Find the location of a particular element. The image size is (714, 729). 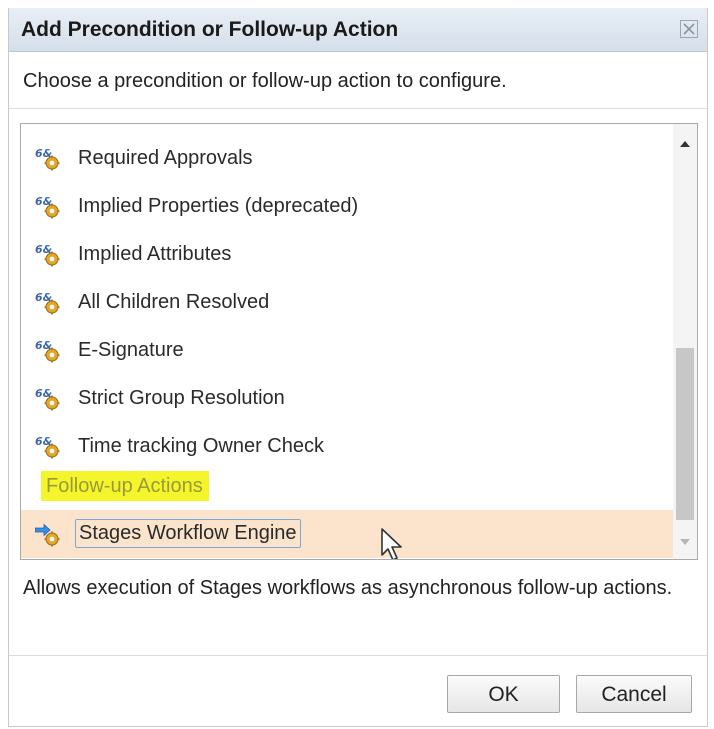

cancel-button: Cancel is located at coordinates (634, 694).